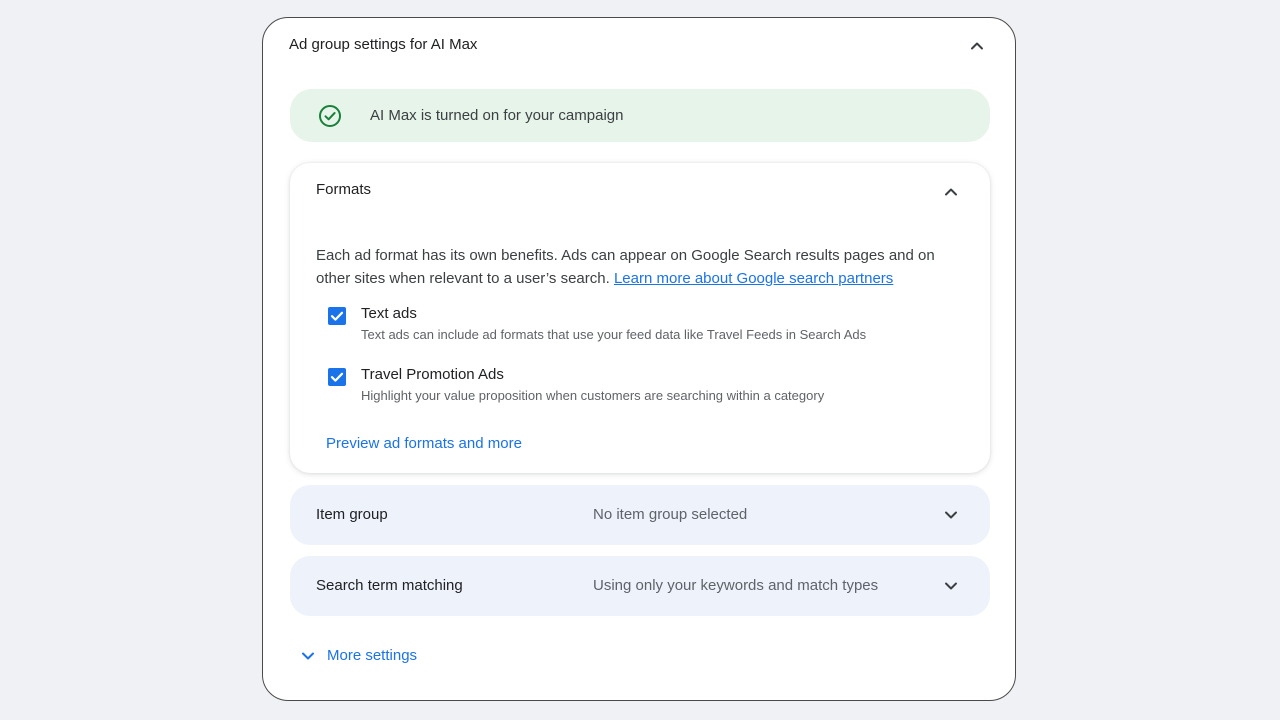 The height and width of the screenshot is (720, 1280). Describe the element at coordinates (383, 44) in the screenshot. I see `panel-title: Ad group settings for AI Max` at that location.